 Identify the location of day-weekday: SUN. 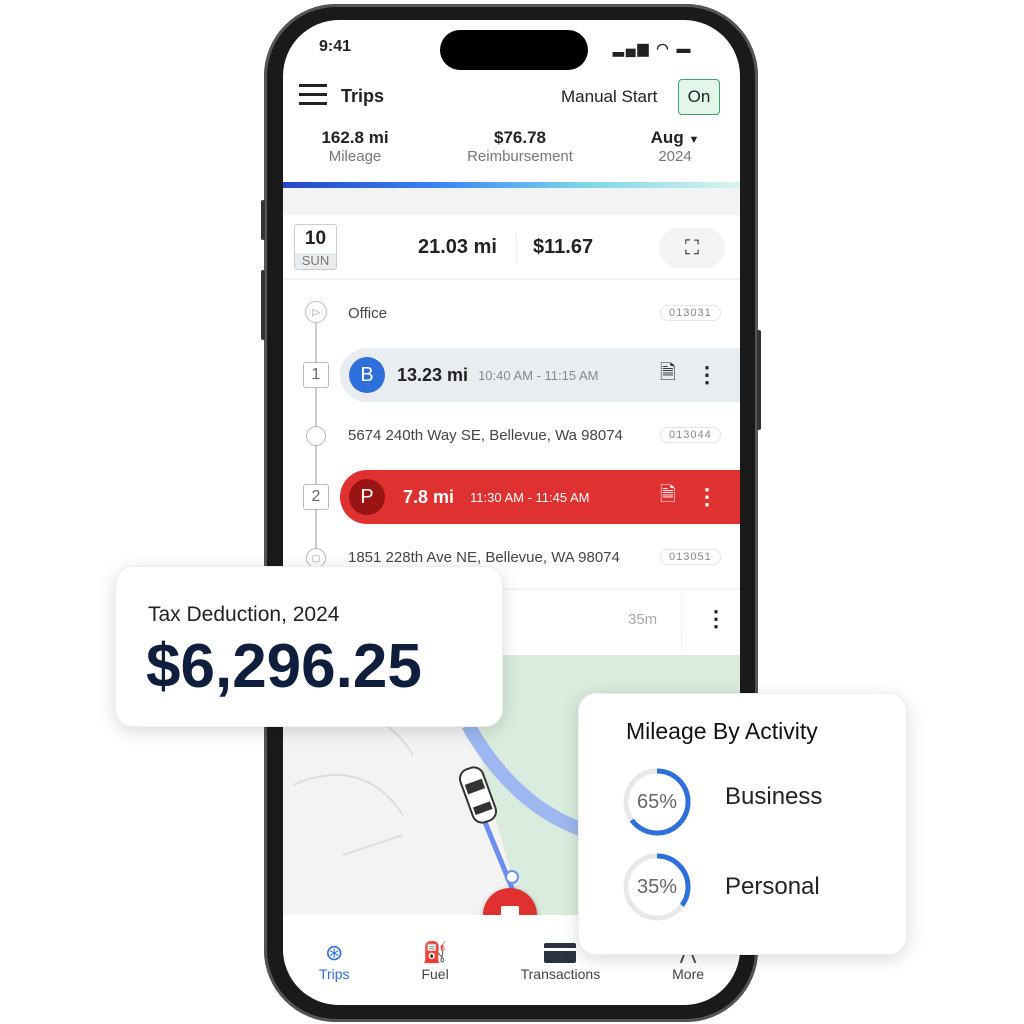
(315, 261).